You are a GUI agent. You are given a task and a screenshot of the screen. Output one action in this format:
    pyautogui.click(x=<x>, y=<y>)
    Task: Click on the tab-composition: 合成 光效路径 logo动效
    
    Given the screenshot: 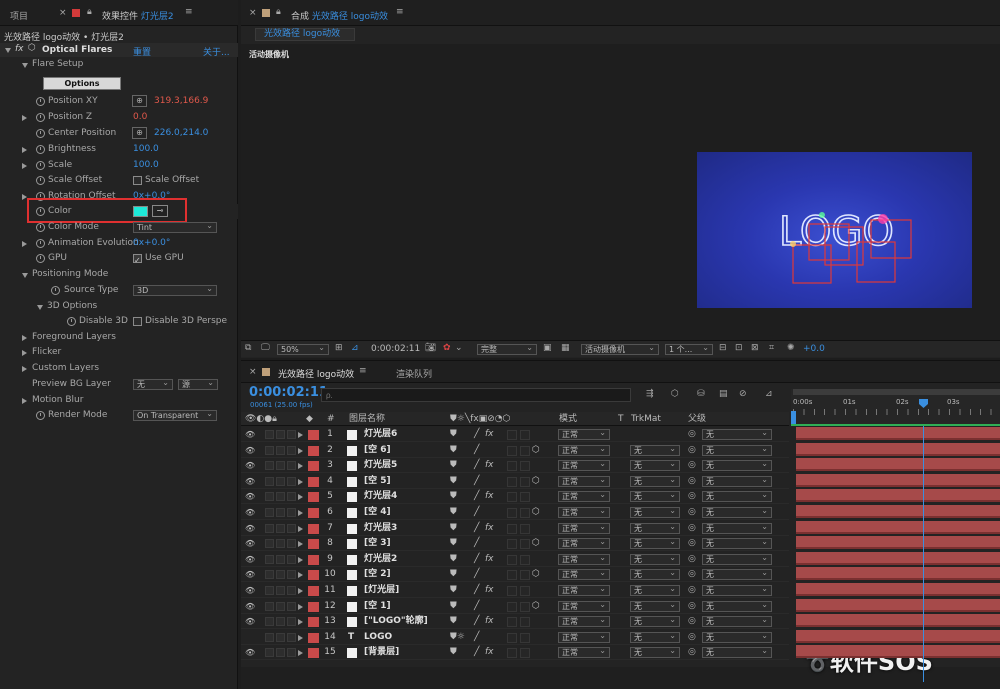 What is the action you would take?
    pyautogui.click(x=339, y=15)
    